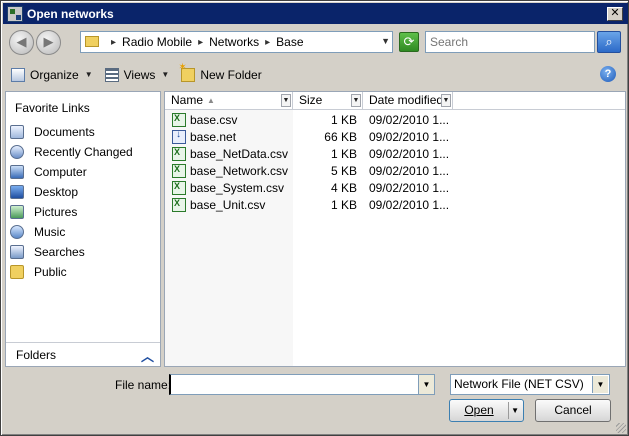  Describe the element at coordinates (83, 354) in the screenshot. I see `folders-toggle: Folders ︿` at that location.